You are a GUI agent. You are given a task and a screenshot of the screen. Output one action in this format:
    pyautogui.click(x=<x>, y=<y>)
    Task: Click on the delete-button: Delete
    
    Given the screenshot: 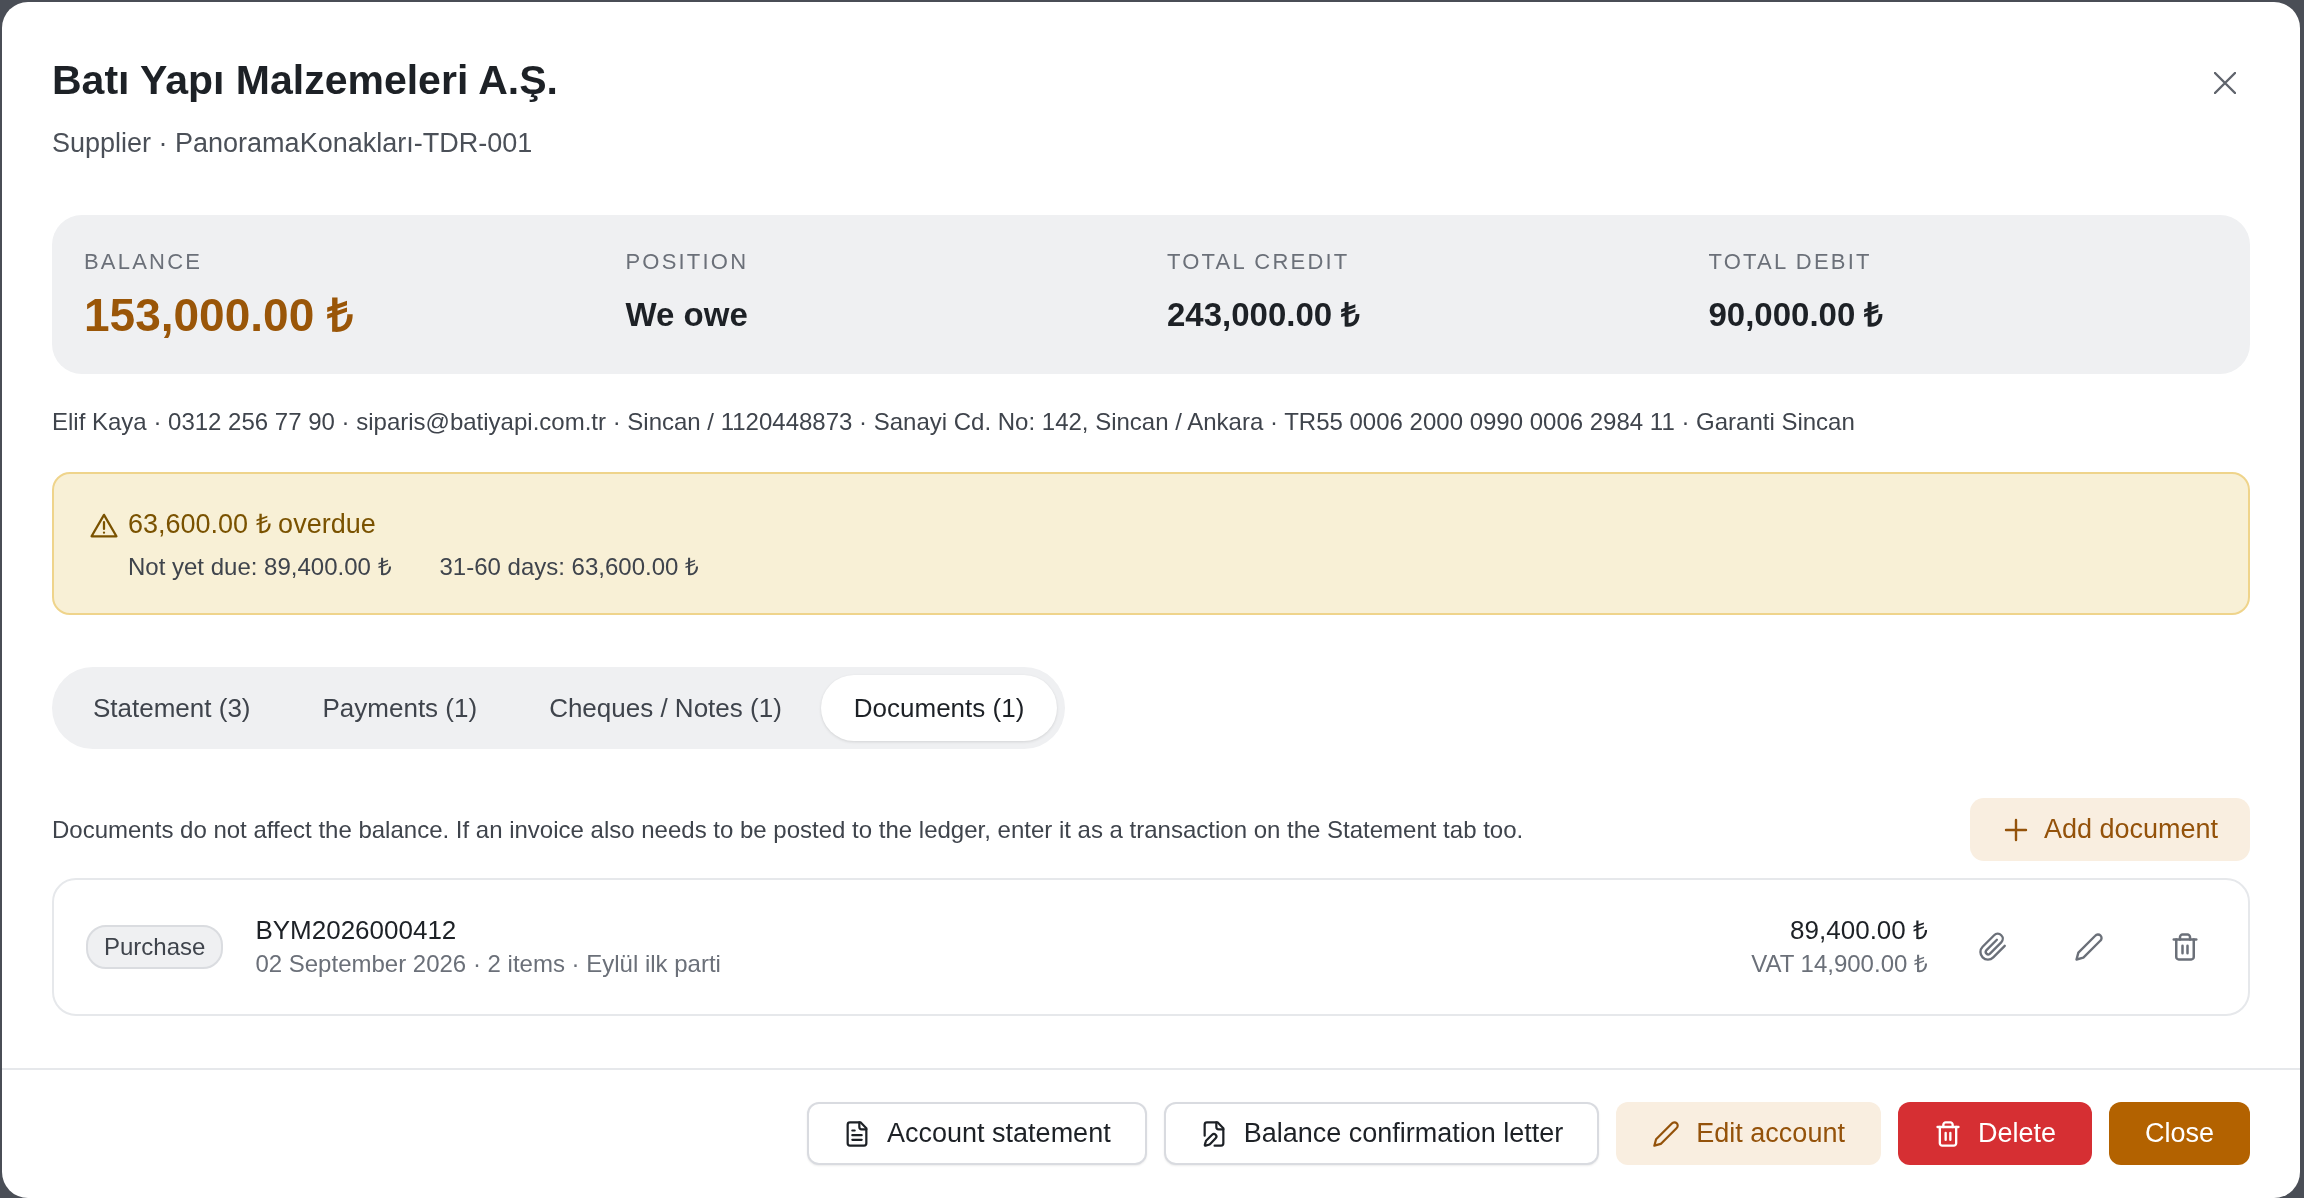 What is the action you would take?
    pyautogui.click(x=1994, y=1133)
    